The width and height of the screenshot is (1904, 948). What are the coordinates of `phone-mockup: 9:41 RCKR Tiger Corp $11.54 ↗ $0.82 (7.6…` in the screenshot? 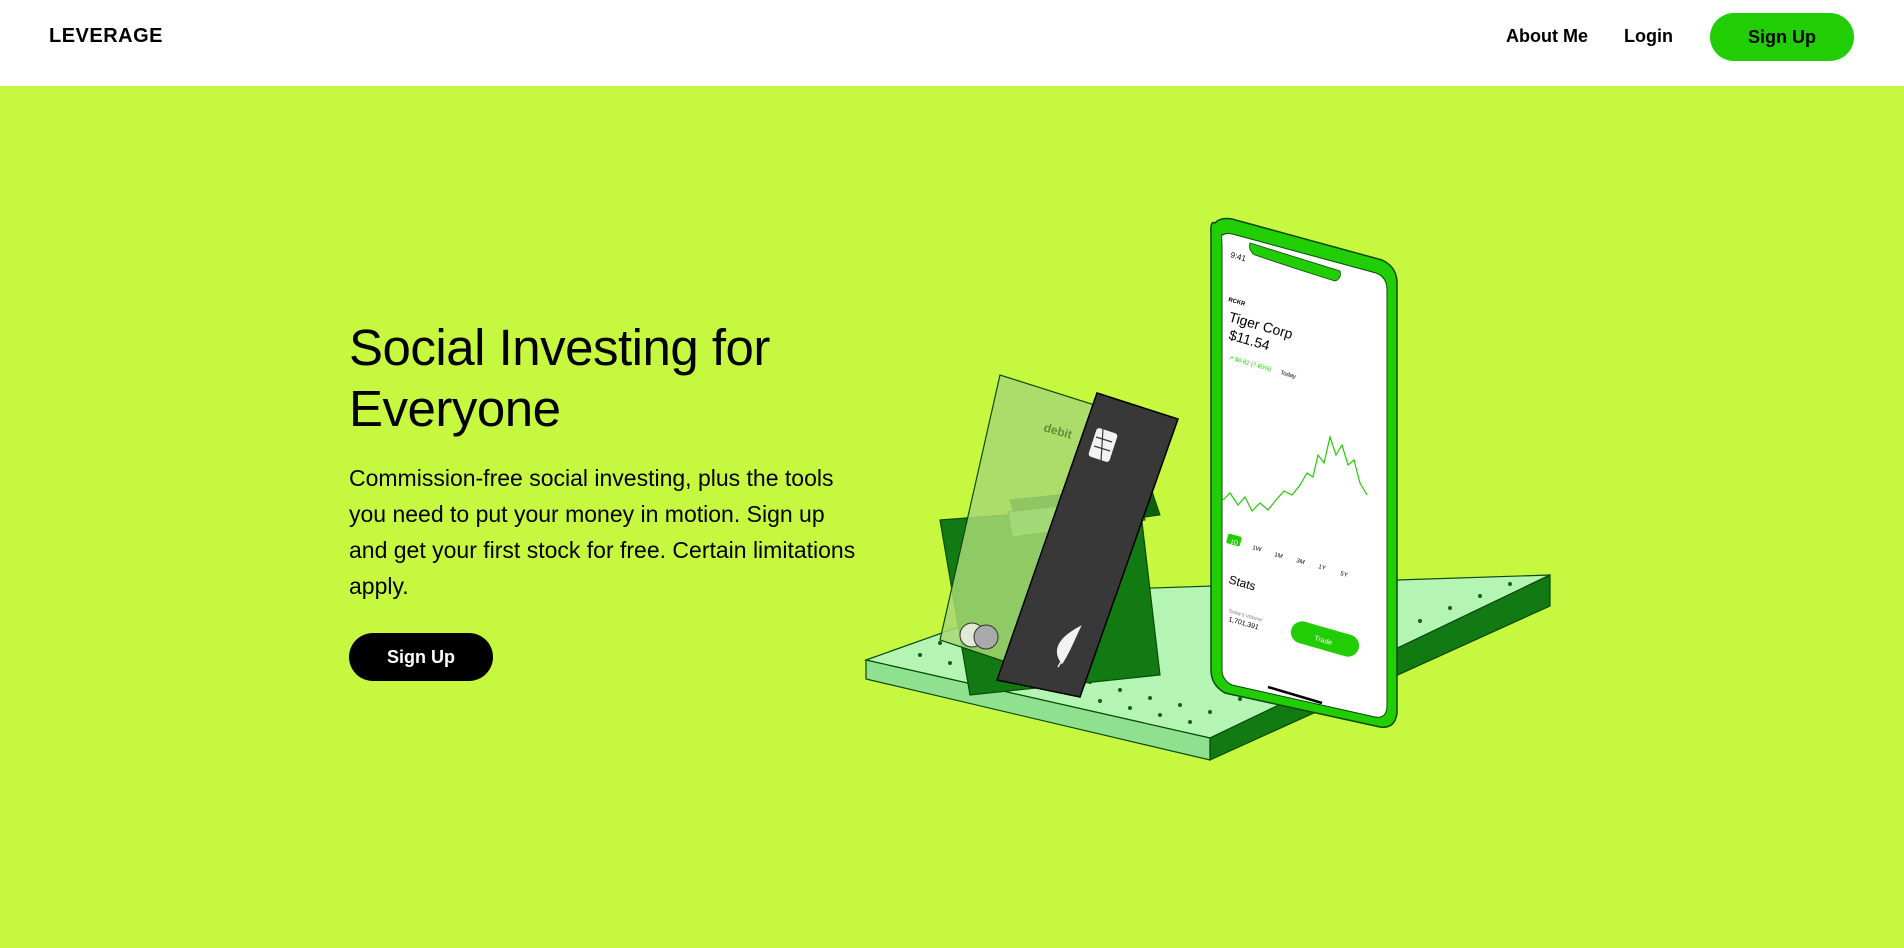 It's located at (1304, 472).